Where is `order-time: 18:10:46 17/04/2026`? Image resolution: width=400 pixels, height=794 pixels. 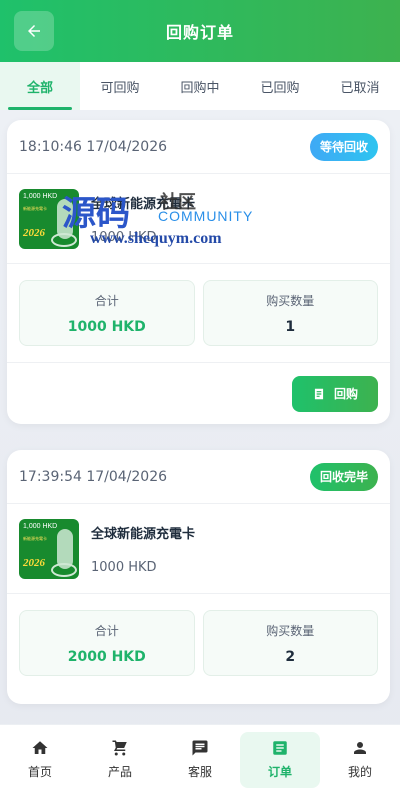 order-time: 18:10:46 17/04/2026 is located at coordinates (93, 146).